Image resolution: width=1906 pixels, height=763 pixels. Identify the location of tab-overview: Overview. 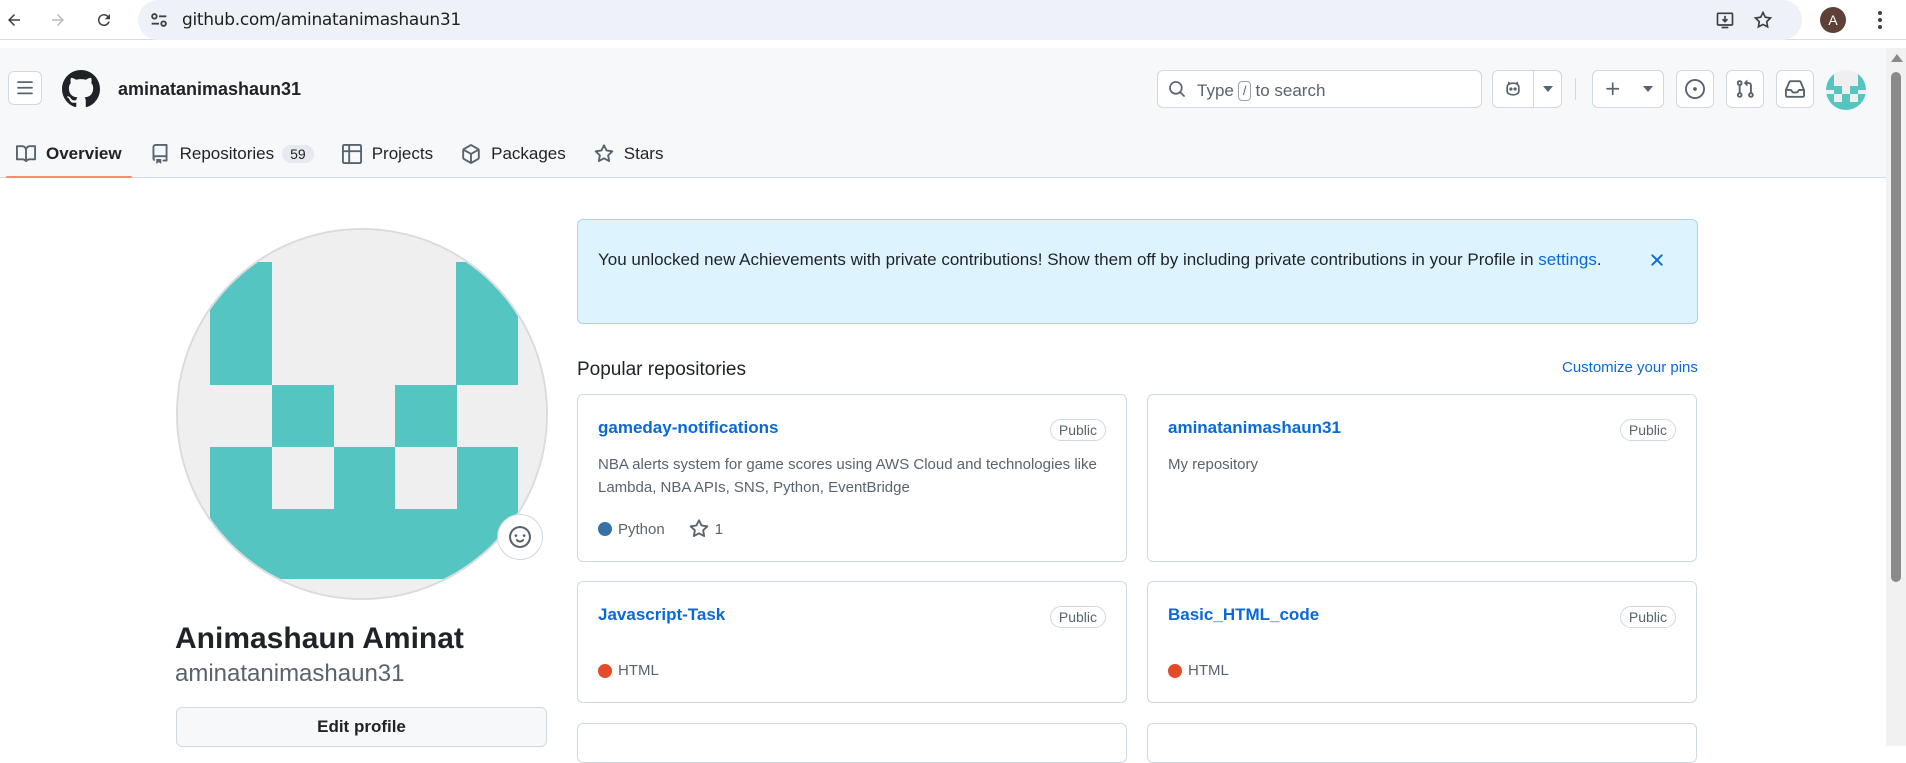
(69, 154).